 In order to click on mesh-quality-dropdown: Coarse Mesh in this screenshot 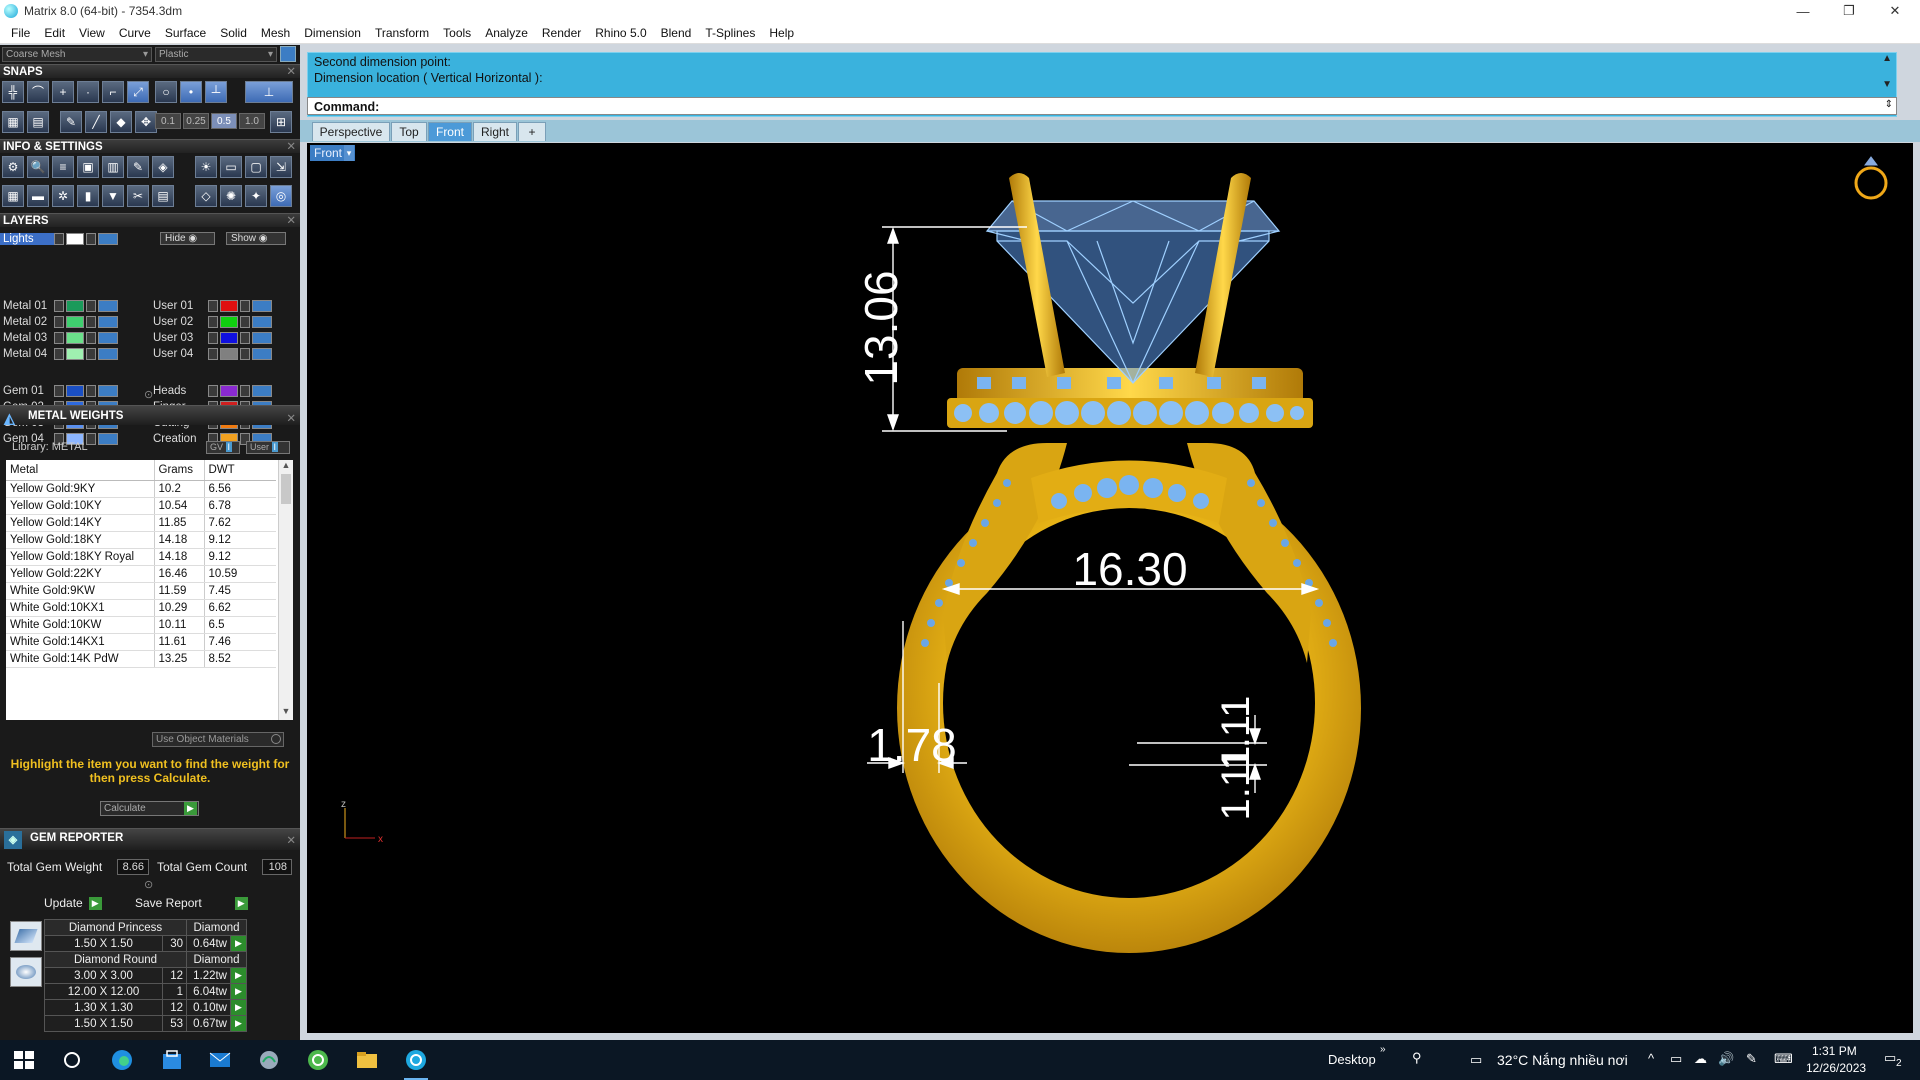, I will do `click(77, 54)`.